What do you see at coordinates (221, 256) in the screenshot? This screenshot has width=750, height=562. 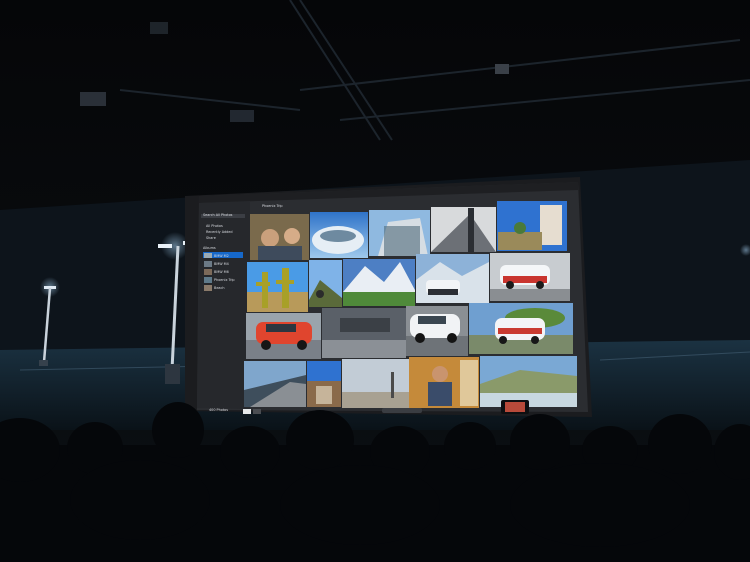 I see `album-bmw-m2: BMW M2` at bounding box center [221, 256].